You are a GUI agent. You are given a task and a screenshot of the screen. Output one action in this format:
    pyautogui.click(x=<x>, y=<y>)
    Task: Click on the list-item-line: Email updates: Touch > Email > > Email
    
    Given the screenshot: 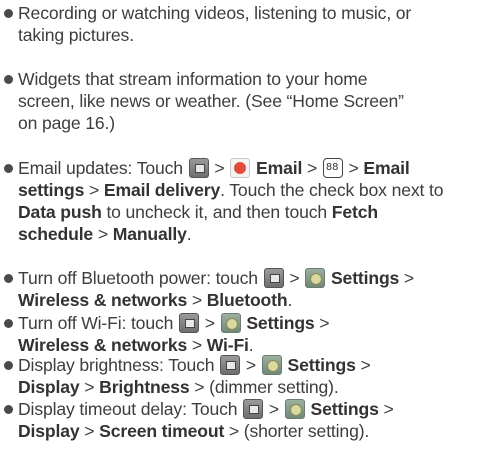 What is the action you would take?
    pyautogui.click(x=214, y=168)
    